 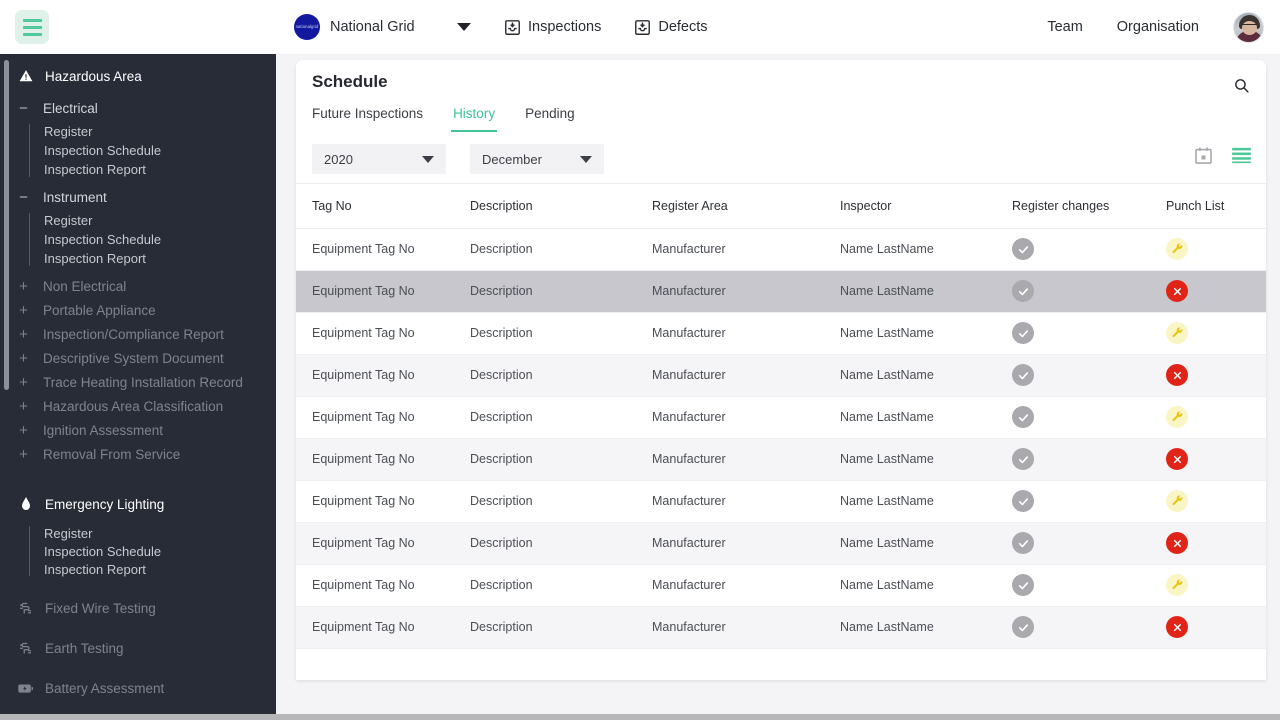 I want to click on search-button, so click(x=1241, y=85).